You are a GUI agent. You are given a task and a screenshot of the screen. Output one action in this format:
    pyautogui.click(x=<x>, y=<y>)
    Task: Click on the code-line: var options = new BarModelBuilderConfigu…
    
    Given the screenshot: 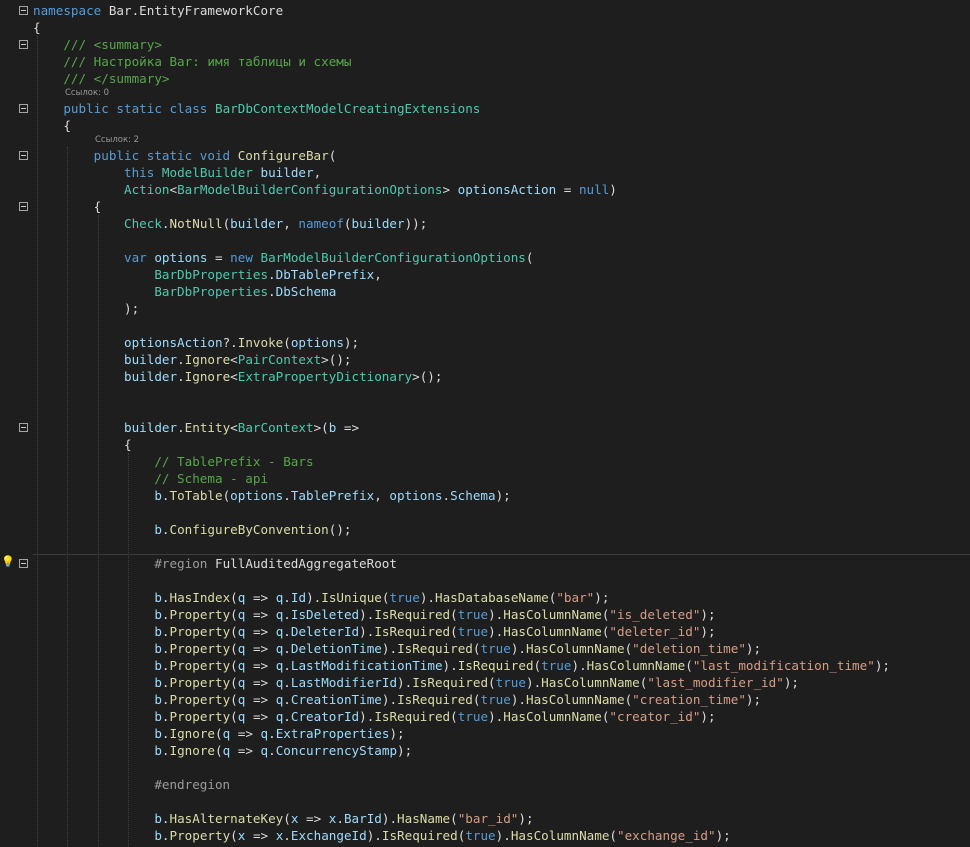 What is the action you would take?
    pyautogui.click(x=283, y=257)
    